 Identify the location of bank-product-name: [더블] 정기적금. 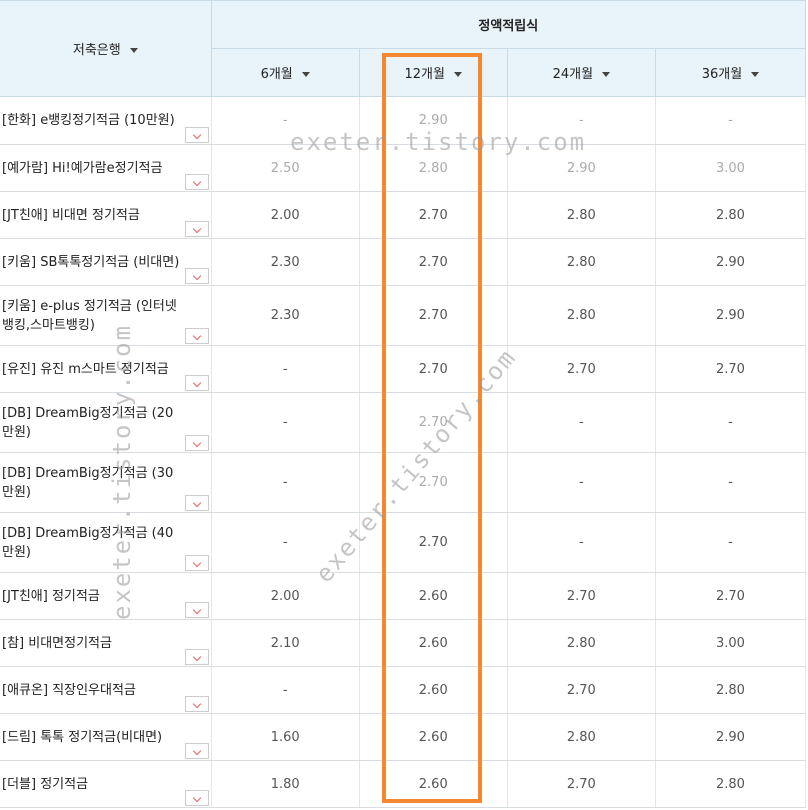
(106, 784).